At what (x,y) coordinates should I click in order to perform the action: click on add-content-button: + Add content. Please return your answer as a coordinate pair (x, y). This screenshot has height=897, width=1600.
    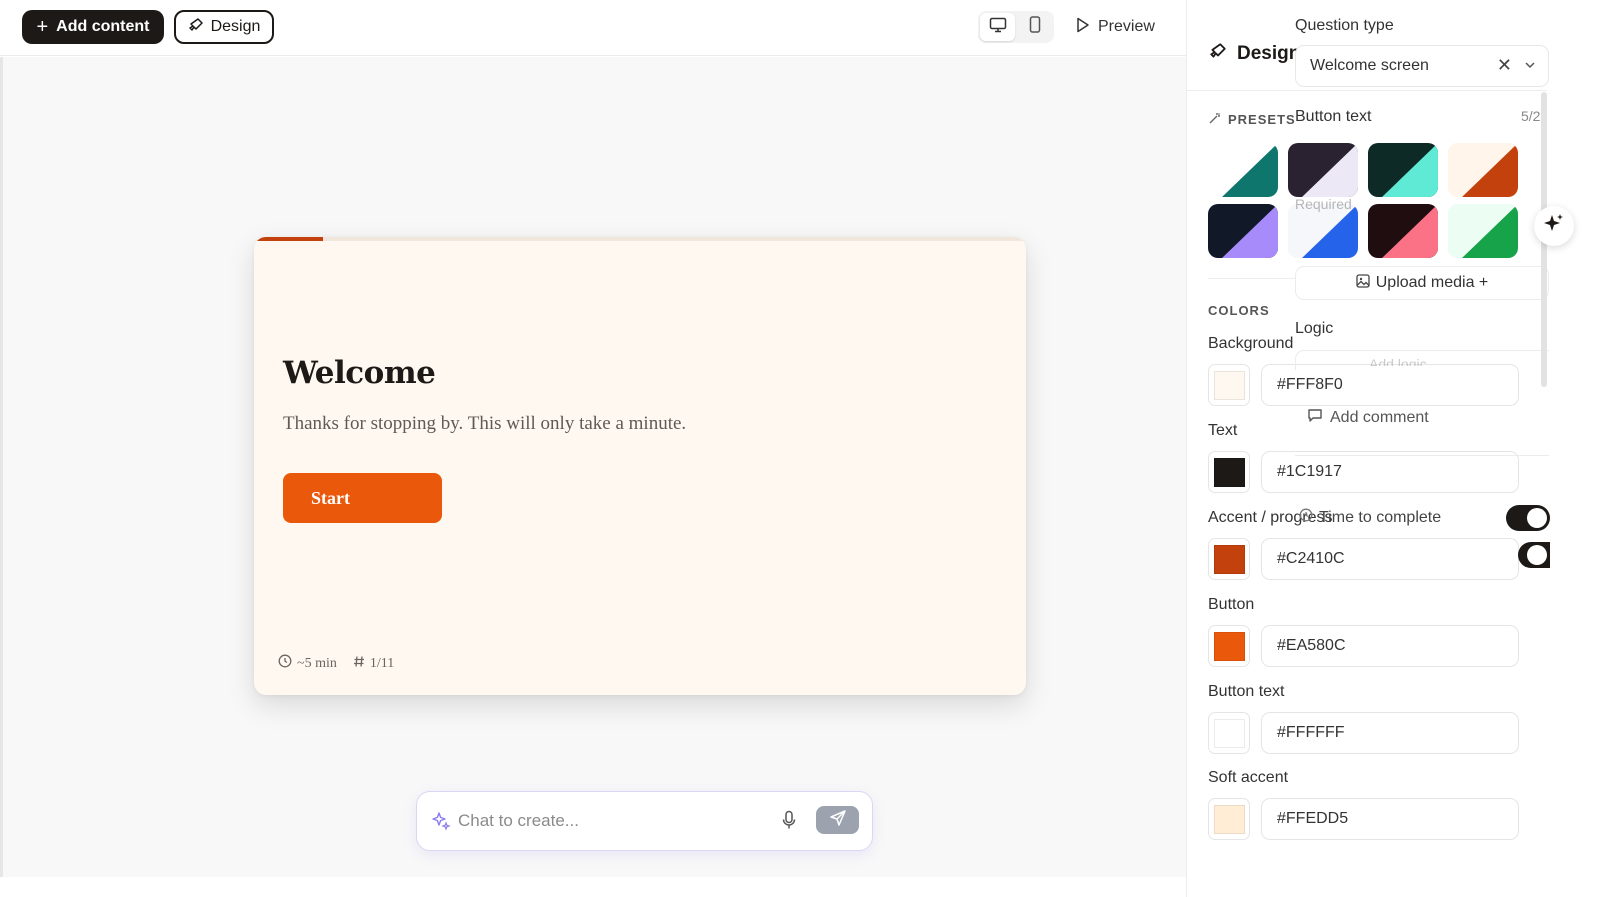
    Looking at the image, I should click on (93, 27).